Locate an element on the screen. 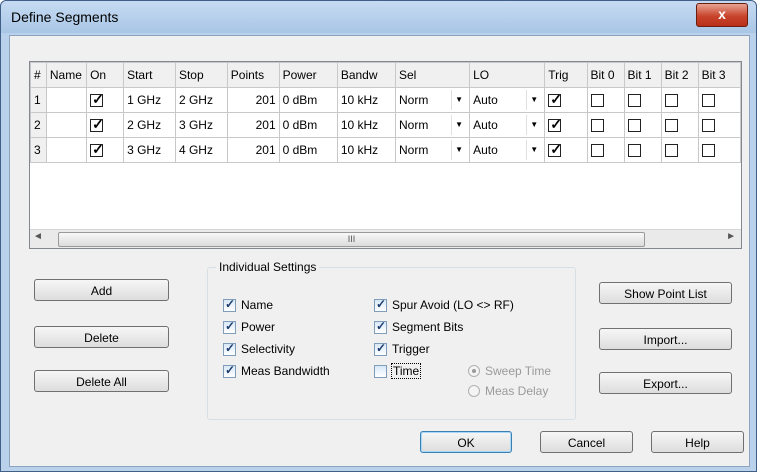 The height and width of the screenshot is (472, 757). close-button: x is located at coordinates (722, 15).